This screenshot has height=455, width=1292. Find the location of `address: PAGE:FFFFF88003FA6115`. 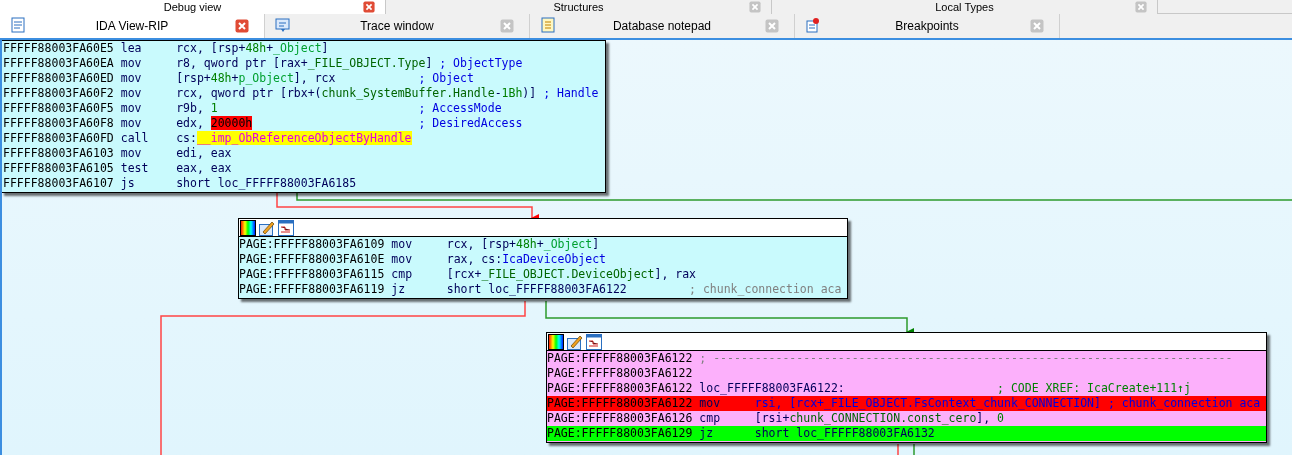

address: PAGE:FFFFF88003FA6115 is located at coordinates (312, 274).